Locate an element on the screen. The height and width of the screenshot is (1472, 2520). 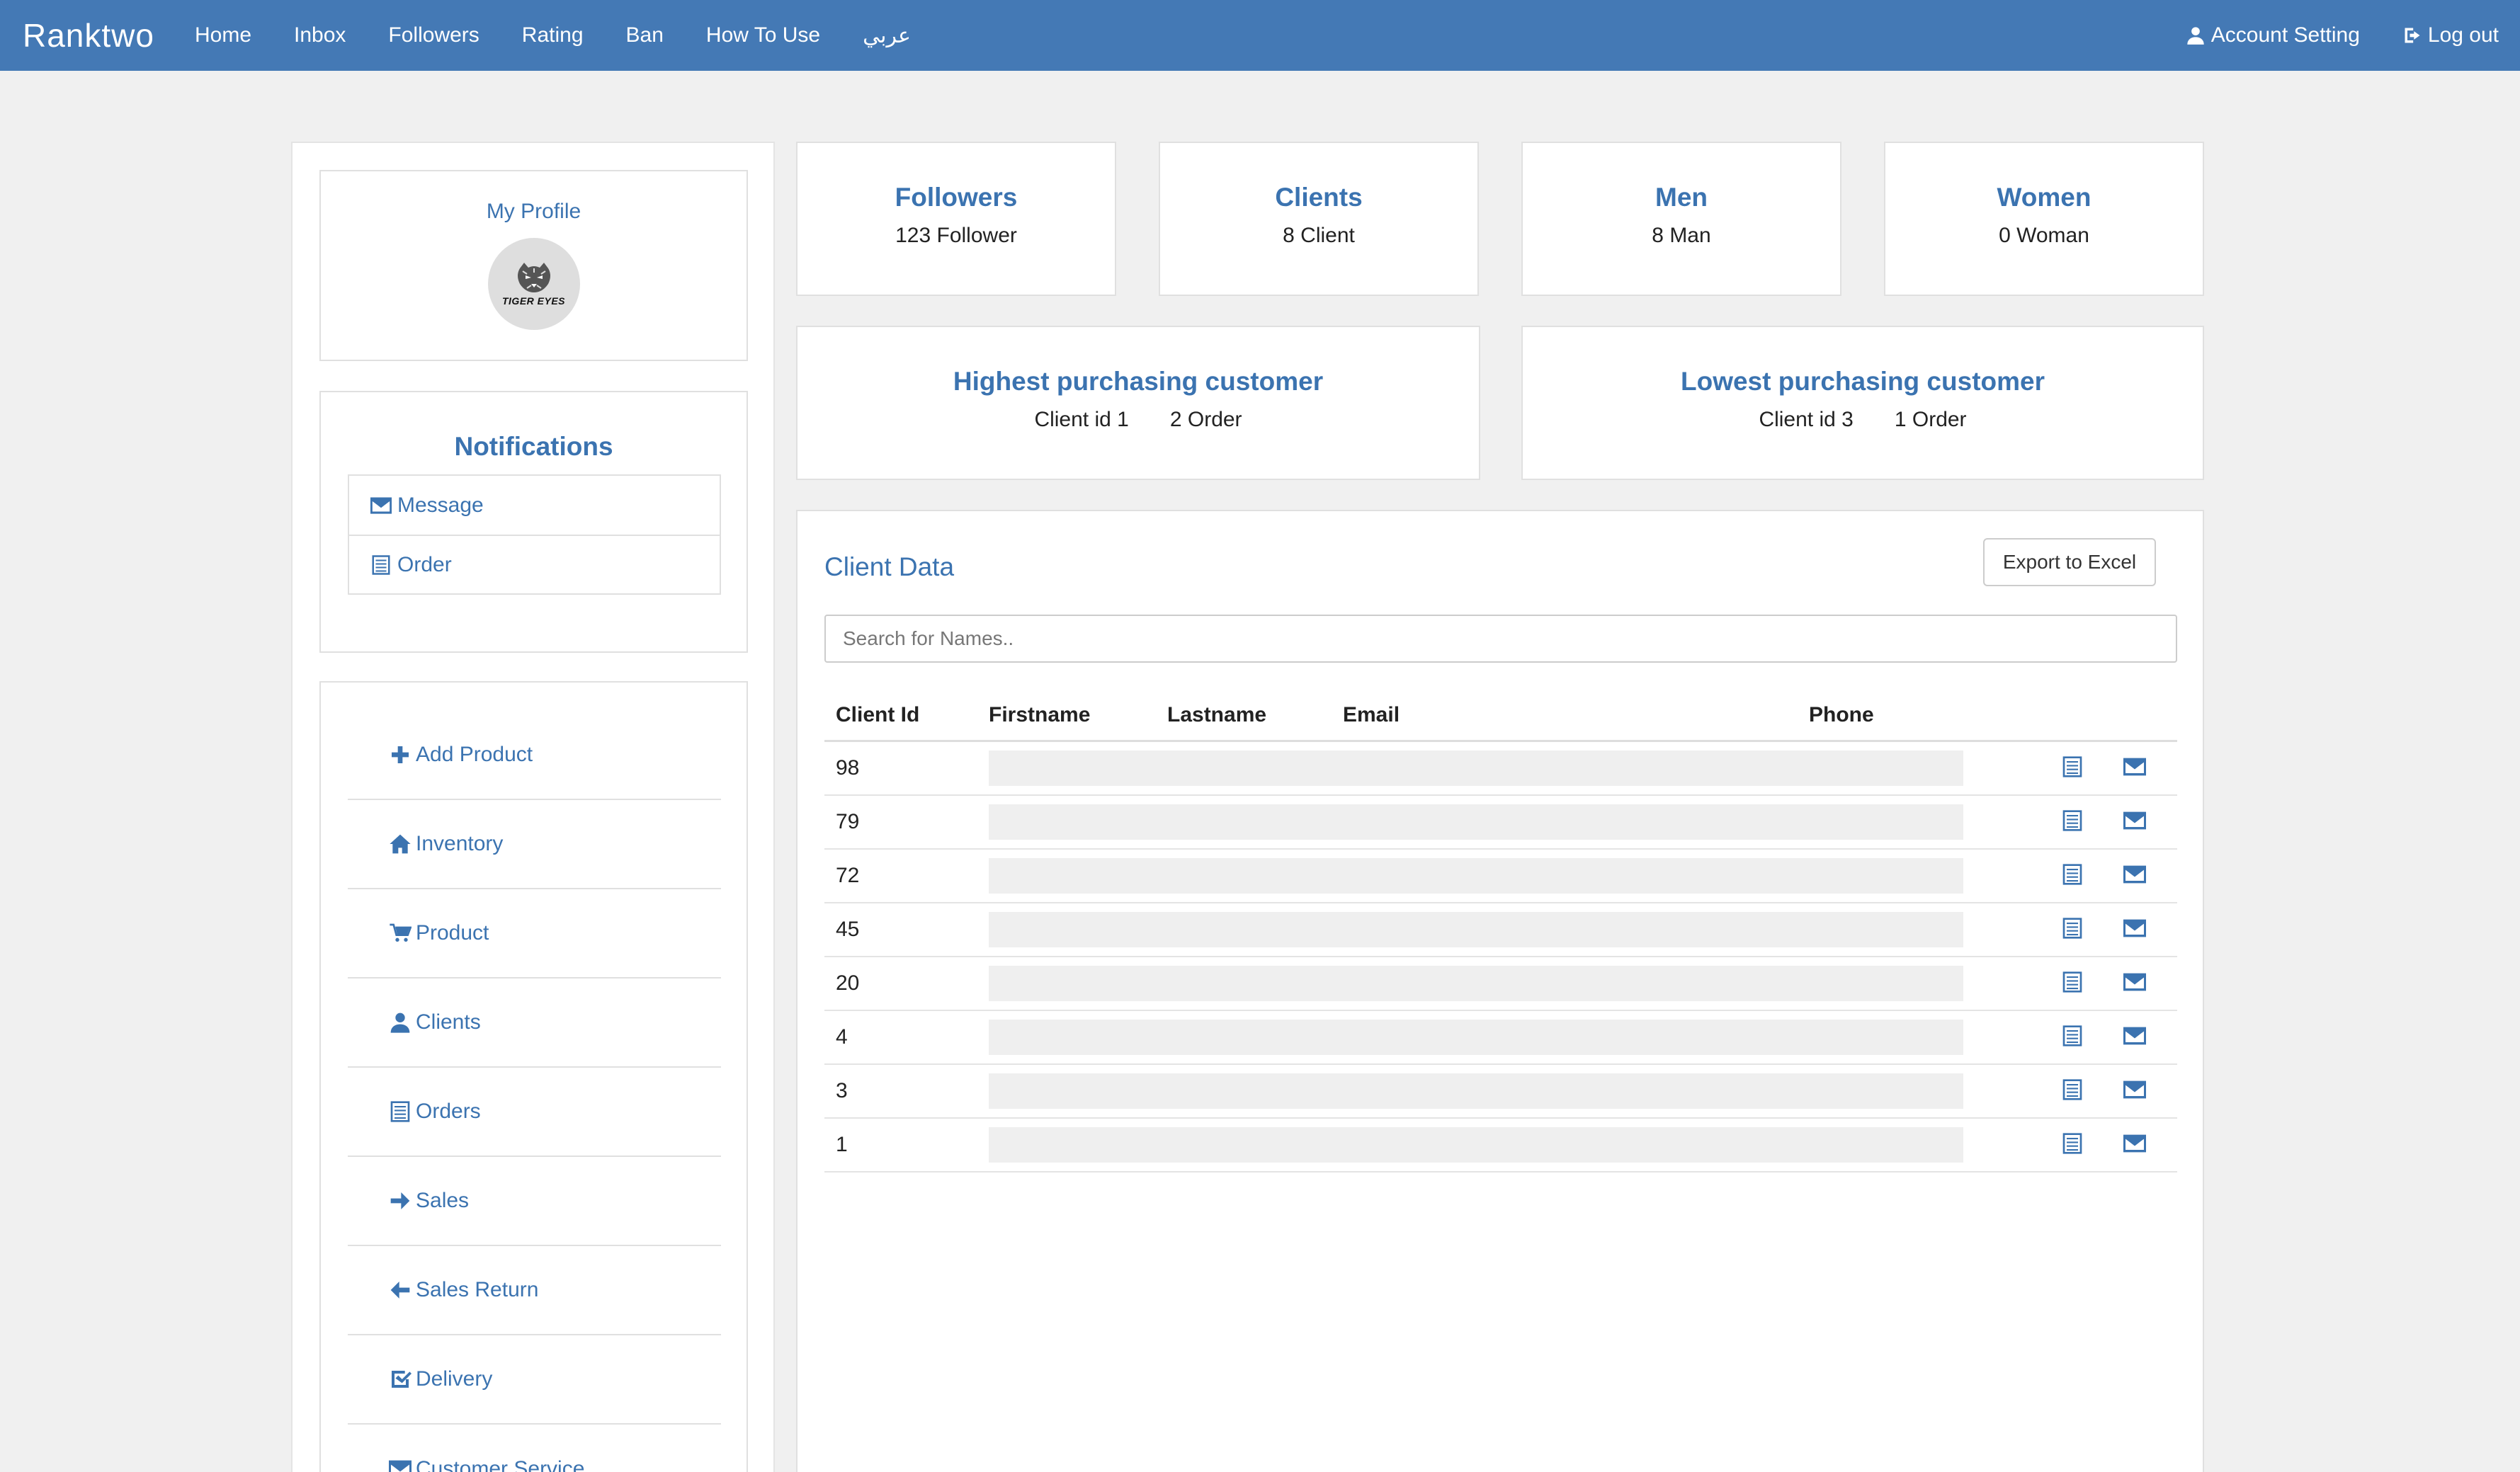
row-client-id: 45 is located at coordinates (848, 929).